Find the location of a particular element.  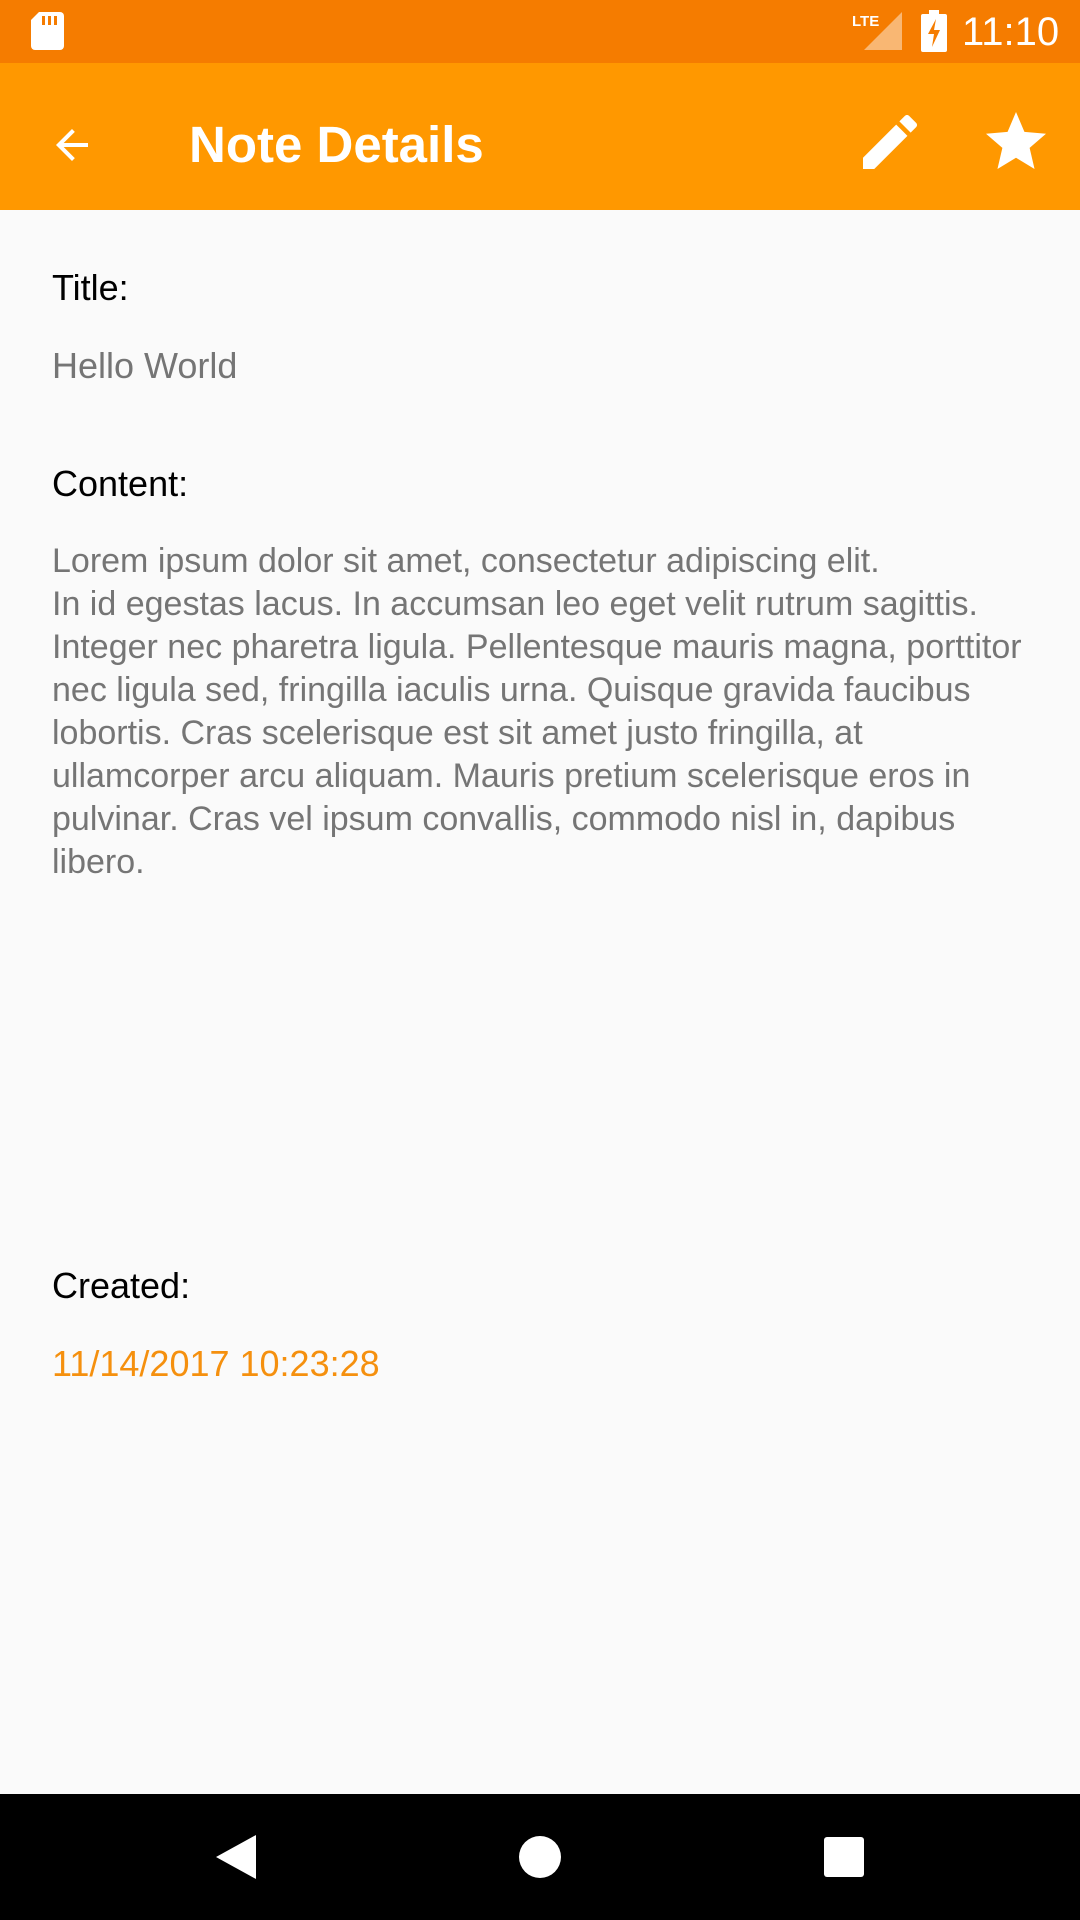

nav-home-icon is located at coordinates (540, 1857).